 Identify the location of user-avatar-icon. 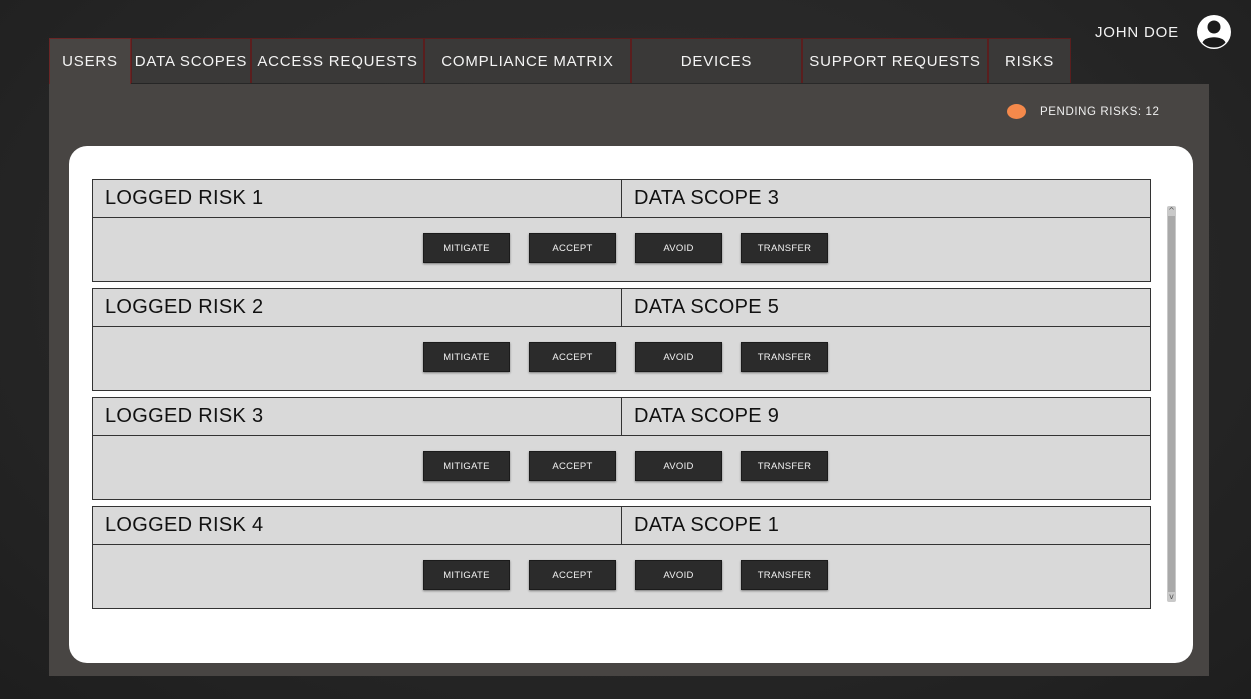
(1214, 32).